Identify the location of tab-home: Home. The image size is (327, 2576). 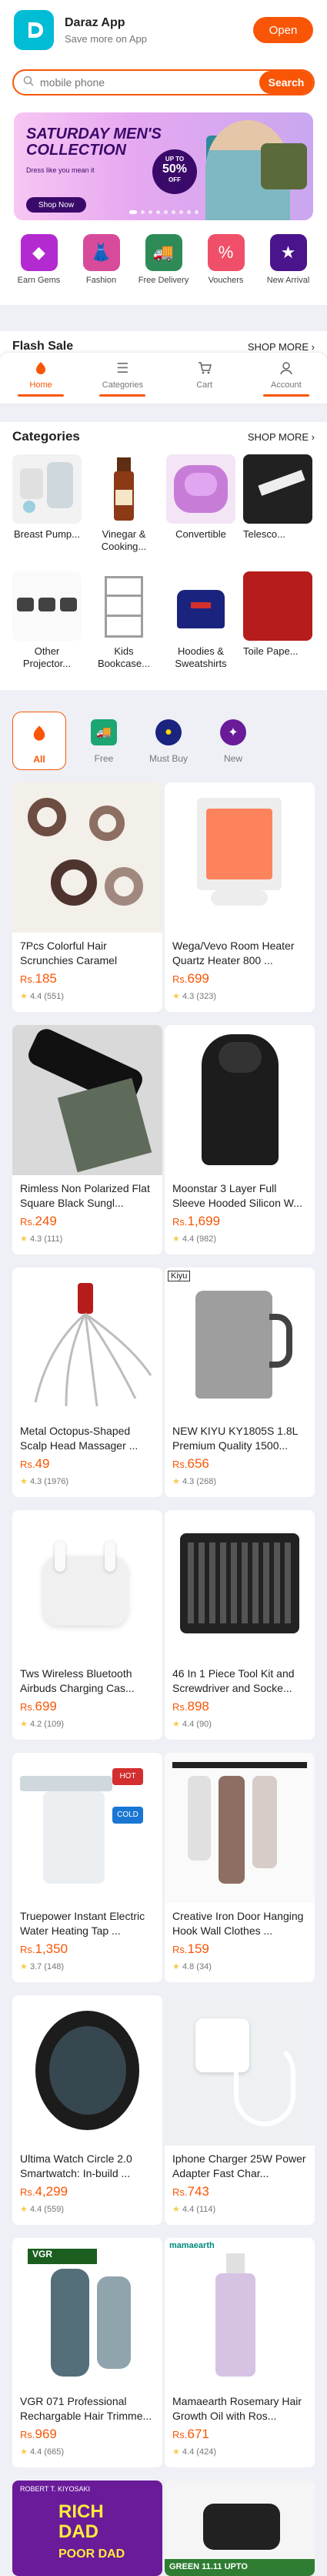
(41, 378).